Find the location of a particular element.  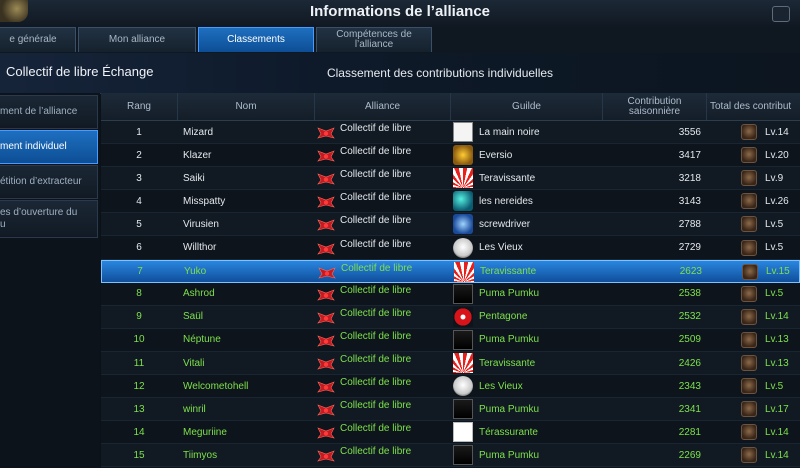

player-name: Saül is located at coordinates (248, 317).